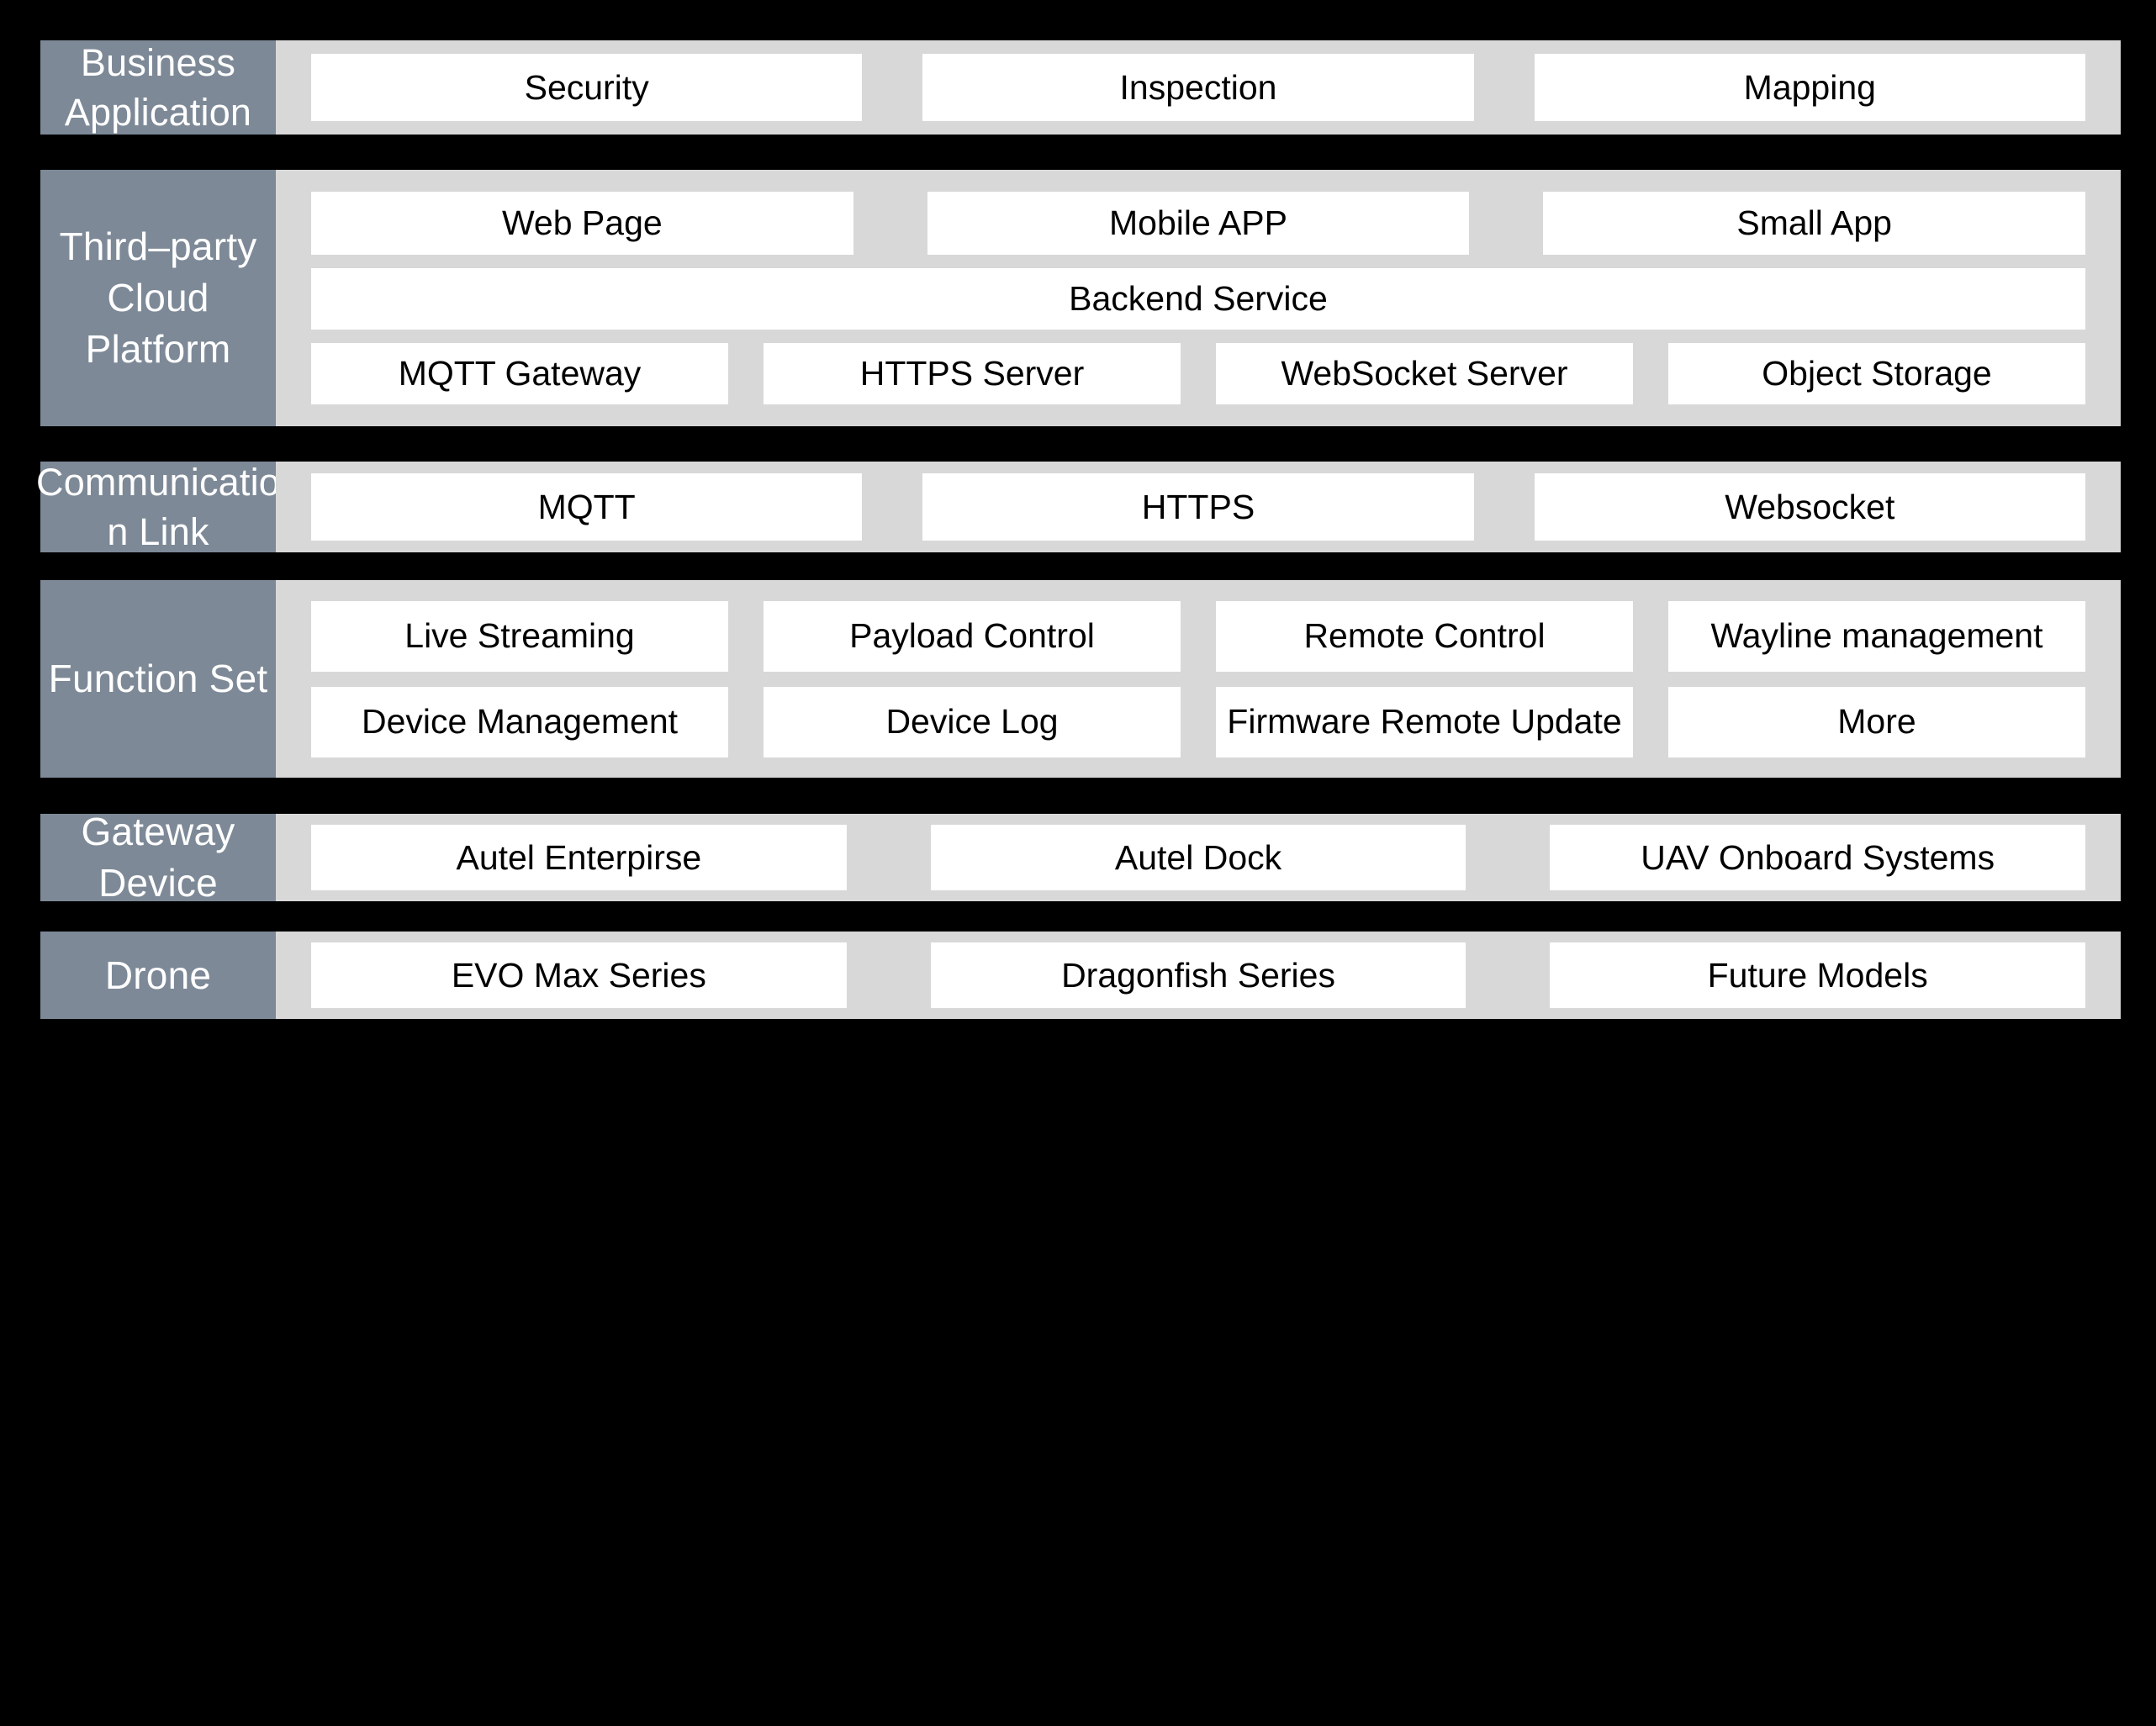 Image resolution: width=2156 pixels, height=1726 pixels. I want to click on layer-body-communication-link: MQTT HTTPS Websocket, so click(1198, 507).